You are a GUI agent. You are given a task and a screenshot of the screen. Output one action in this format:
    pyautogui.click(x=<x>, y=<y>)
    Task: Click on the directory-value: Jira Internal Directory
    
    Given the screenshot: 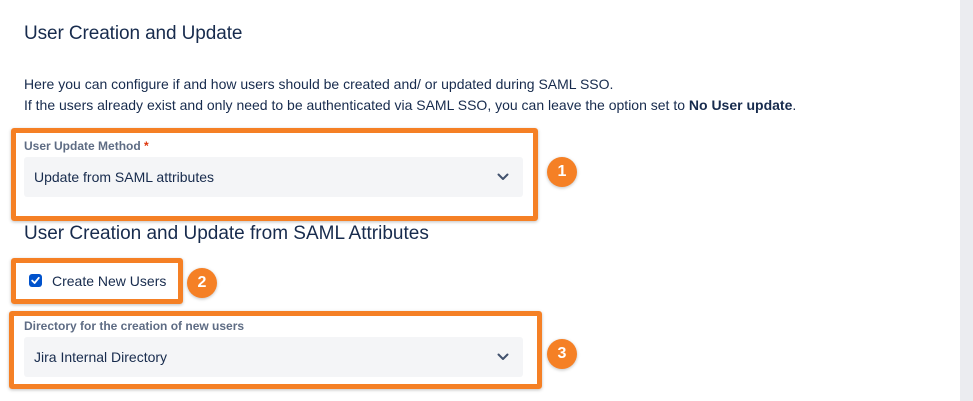 What is the action you would take?
    pyautogui.click(x=101, y=357)
    